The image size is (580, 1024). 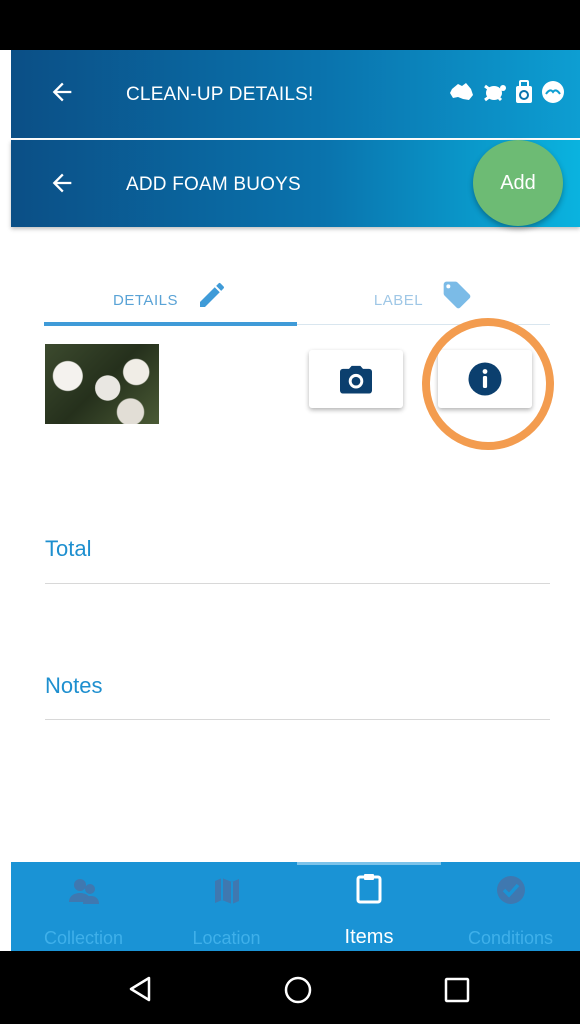 What do you see at coordinates (140, 989) in the screenshot?
I see `system-back-icon` at bounding box center [140, 989].